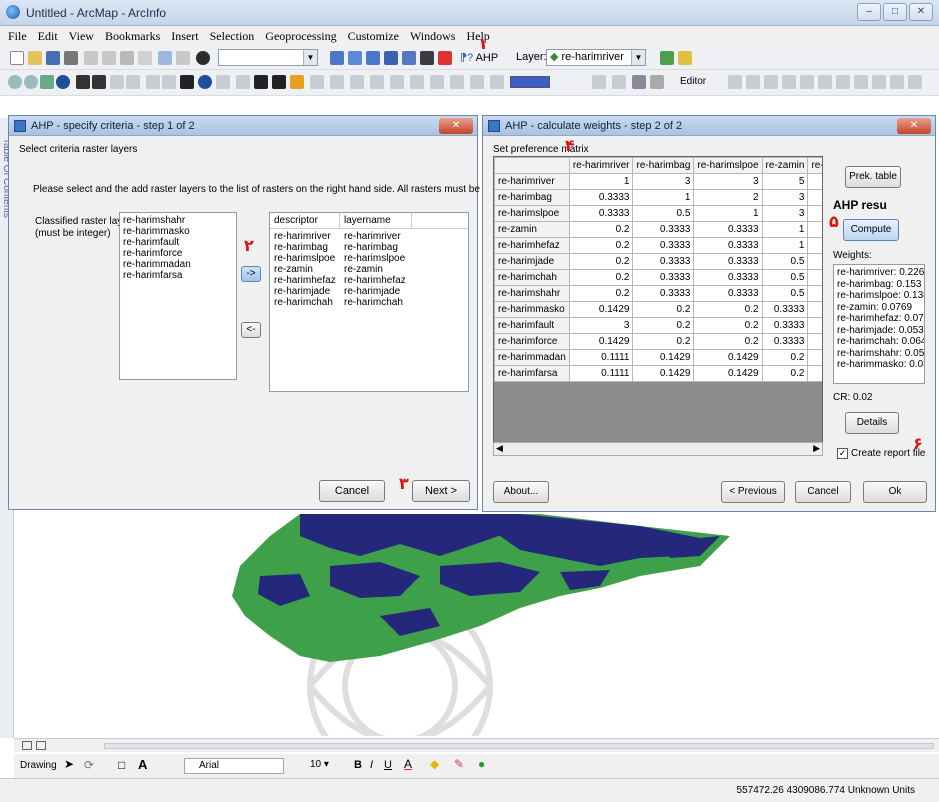  I want to click on layername-header: layername, so click(376, 220).